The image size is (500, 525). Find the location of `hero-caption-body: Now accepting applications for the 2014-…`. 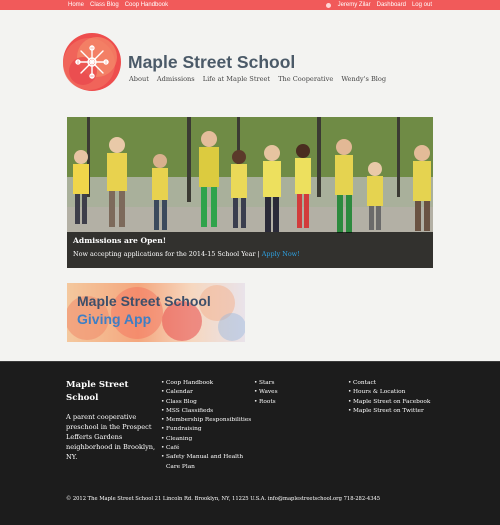

hero-caption-body: Now accepting applications for the 2014-… is located at coordinates (166, 254).